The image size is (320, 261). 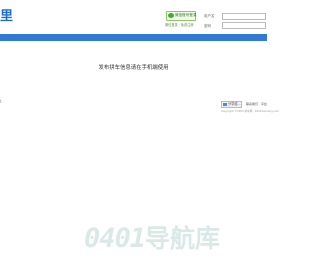 I want to click on wechat-login-label: 微信账号登录, so click(x=186, y=15).